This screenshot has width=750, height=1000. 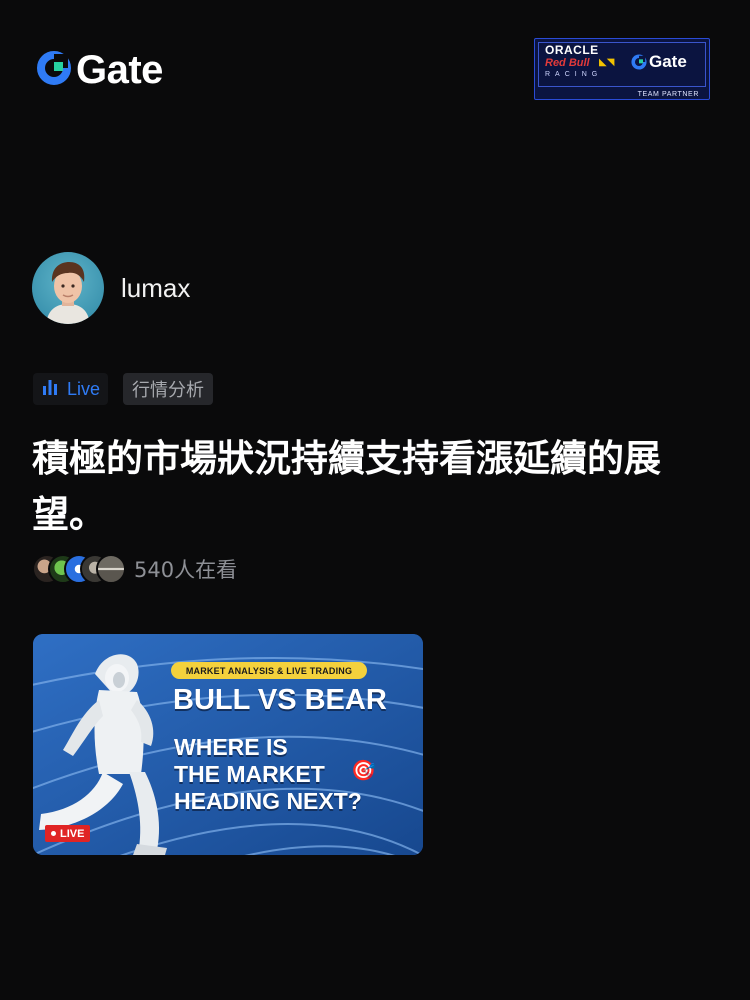 What do you see at coordinates (50, 389) in the screenshot?
I see `bar-chart-icon` at bounding box center [50, 389].